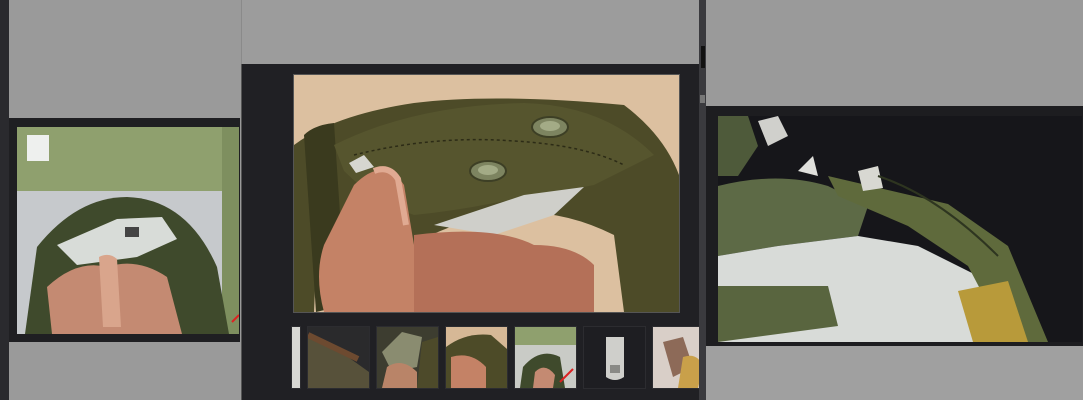 Image resolution: width=1083 pixels, height=400 pixels. Describe the element at coordinates (4, 200) in the screenshot. I see `left-edge-strip` at that location.